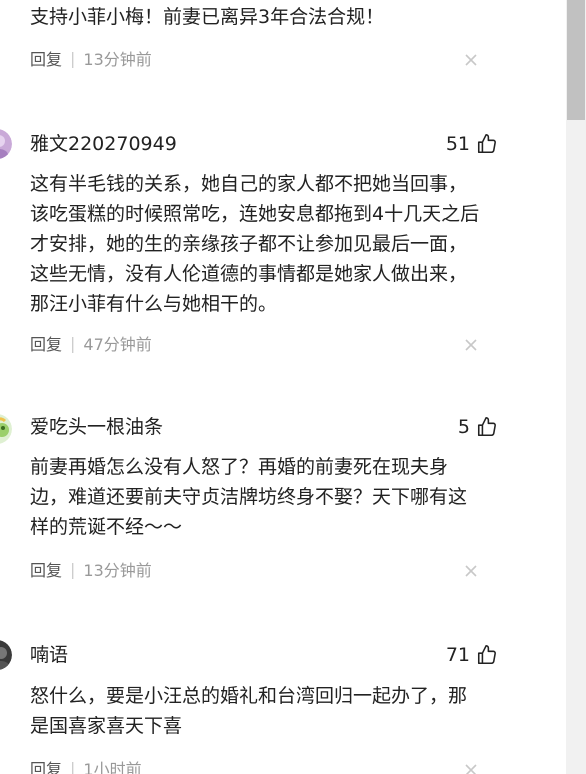 This screenshot has height=774, width=586. What do you see at coordinates (112, 767) in the screenshot?
I see `comment-time: 1小时前` at bounding box center [112, 767].